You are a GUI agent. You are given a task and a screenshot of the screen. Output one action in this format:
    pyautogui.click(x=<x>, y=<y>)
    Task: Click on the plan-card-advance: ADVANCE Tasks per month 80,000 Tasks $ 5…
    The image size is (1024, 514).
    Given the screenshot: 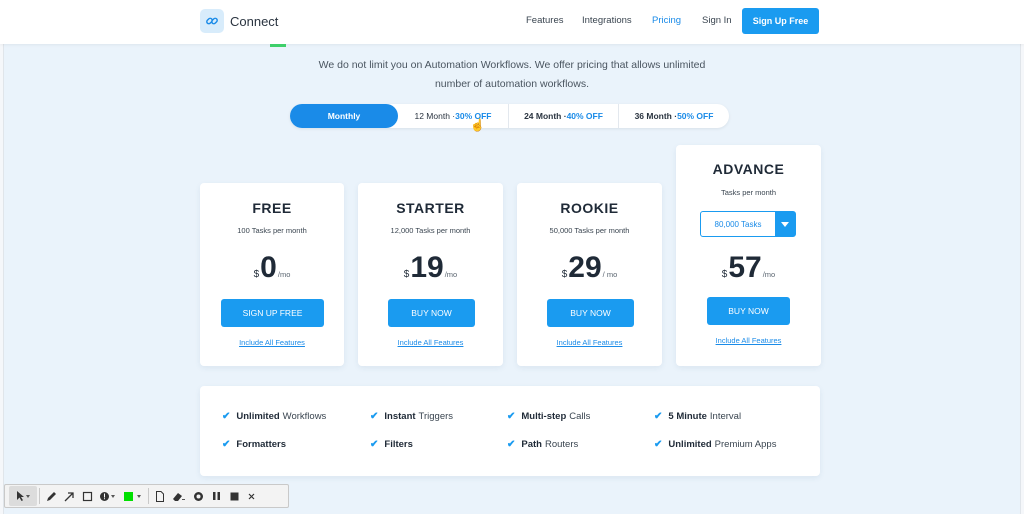 What is the action you would take?
    pyautogui.click(x=748, y=255)
    